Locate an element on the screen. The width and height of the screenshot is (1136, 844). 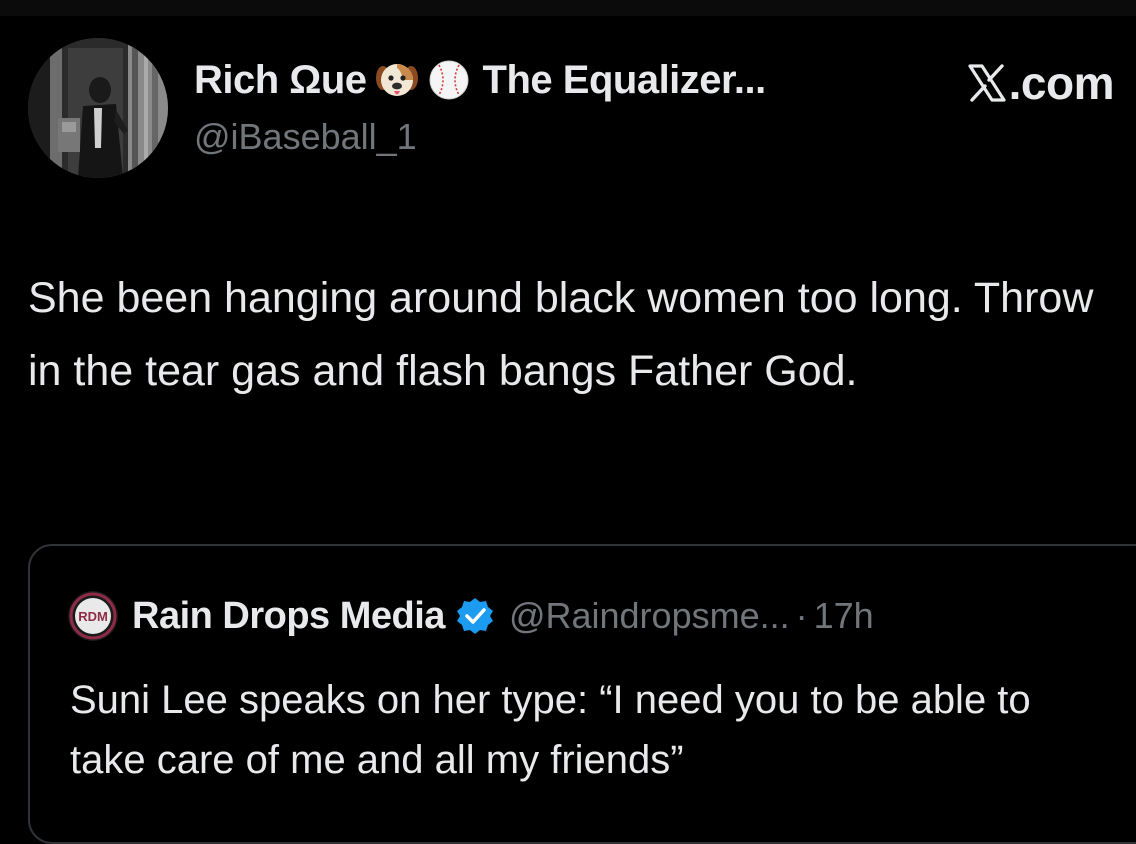
dog-face-emoji-icon is located at coordinates (397, 80).